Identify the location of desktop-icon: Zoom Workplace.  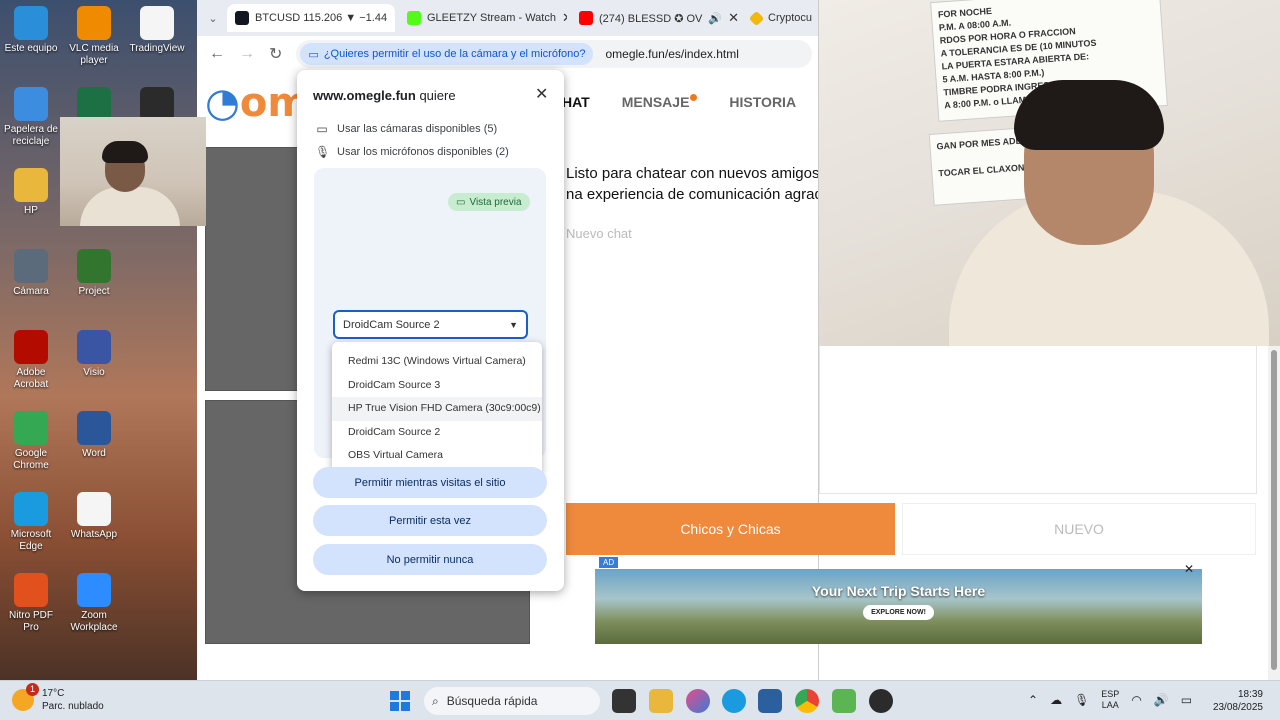
(94, 603).